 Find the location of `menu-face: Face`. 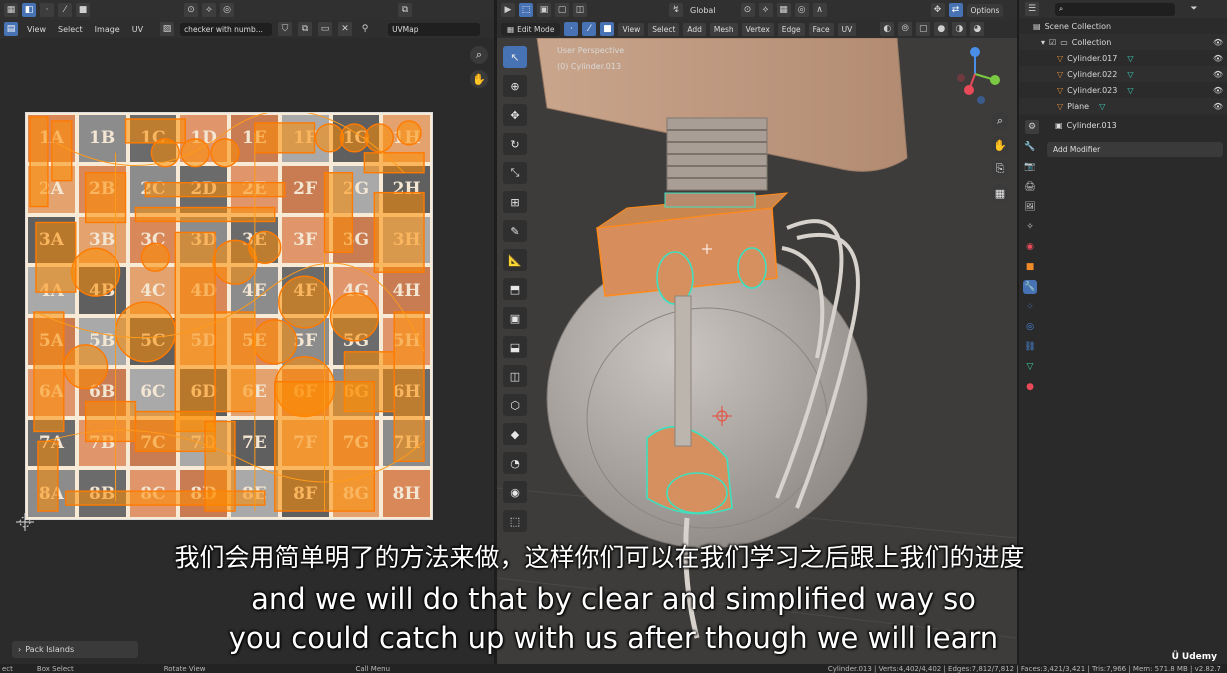

menu-face: Face is located at coordinates (821, 29).